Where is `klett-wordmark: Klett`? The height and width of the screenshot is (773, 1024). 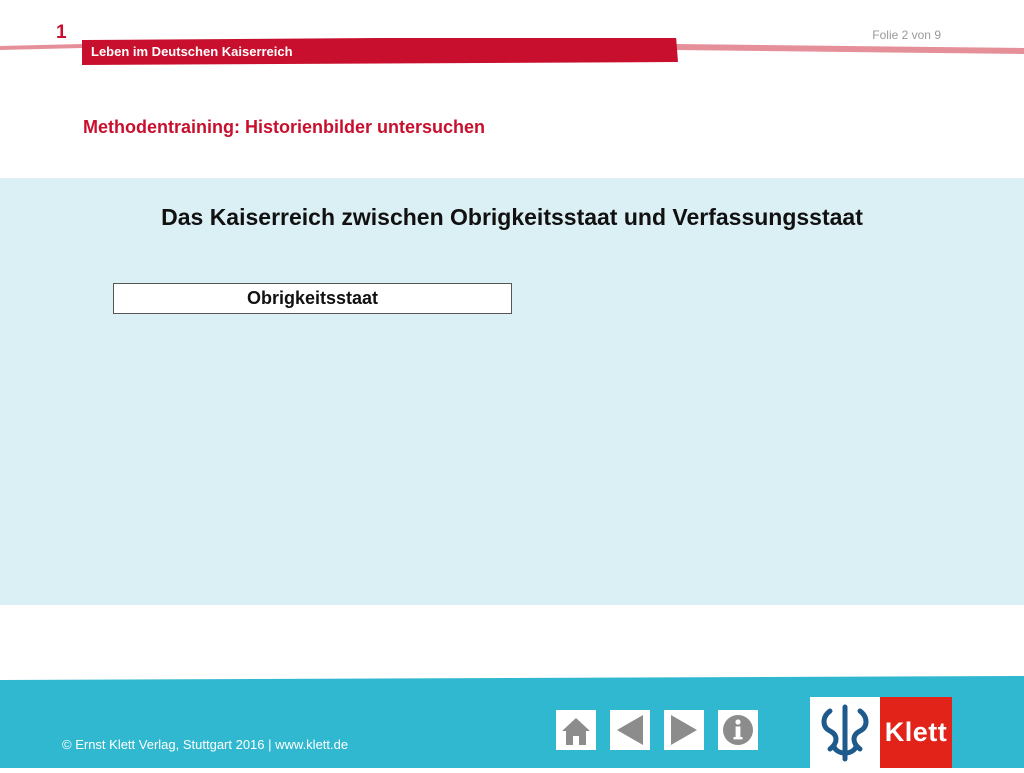
klett-wordmark: Klett is located at coordinates (916, 732).